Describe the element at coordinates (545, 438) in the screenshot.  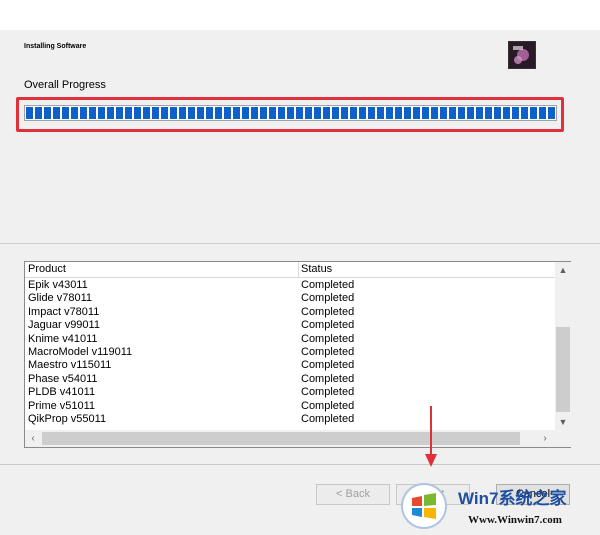
I see `scroll-right-icon: ›` at that location.